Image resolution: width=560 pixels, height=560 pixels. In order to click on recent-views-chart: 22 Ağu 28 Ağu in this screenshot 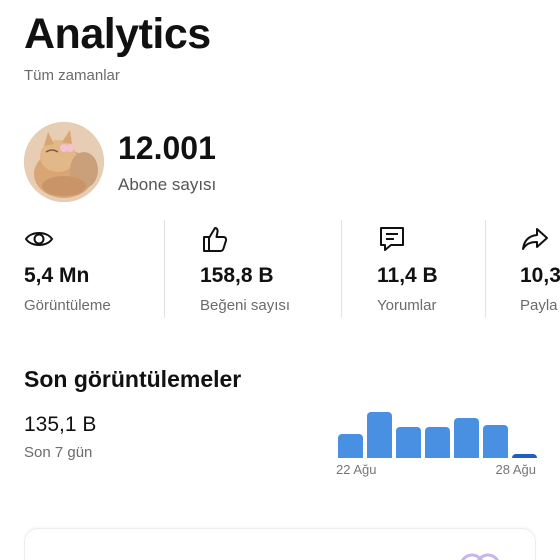, I will do `click(438, 442)`.